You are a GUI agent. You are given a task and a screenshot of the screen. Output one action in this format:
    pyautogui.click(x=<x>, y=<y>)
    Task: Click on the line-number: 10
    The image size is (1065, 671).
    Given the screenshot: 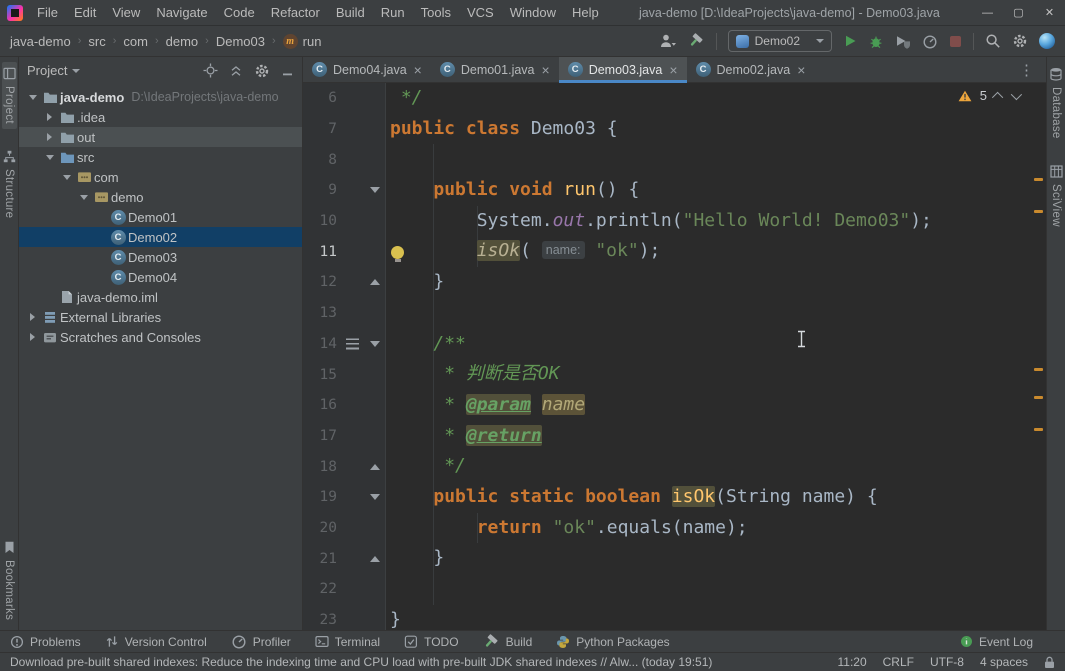 What is the action you would take?
    pyautogui.click(x=320, y=221)
    